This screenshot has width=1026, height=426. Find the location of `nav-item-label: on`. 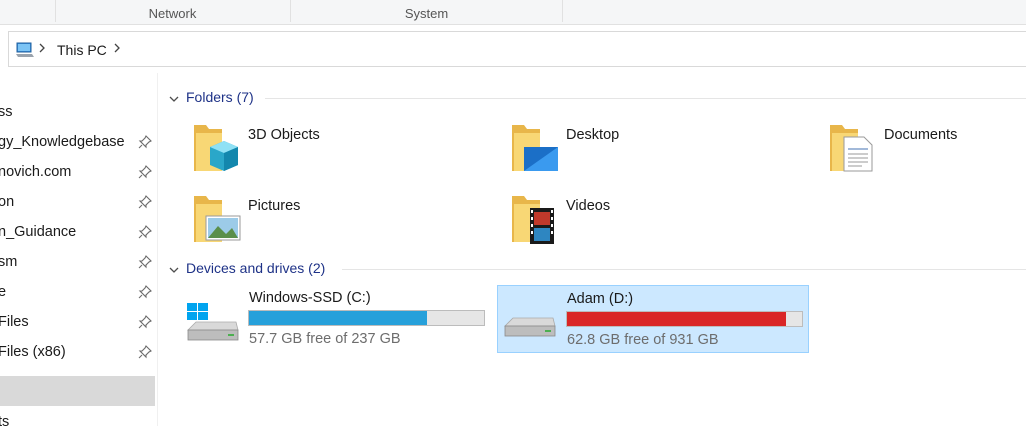

nav-item-label: on is located at coordinates (7, 202).